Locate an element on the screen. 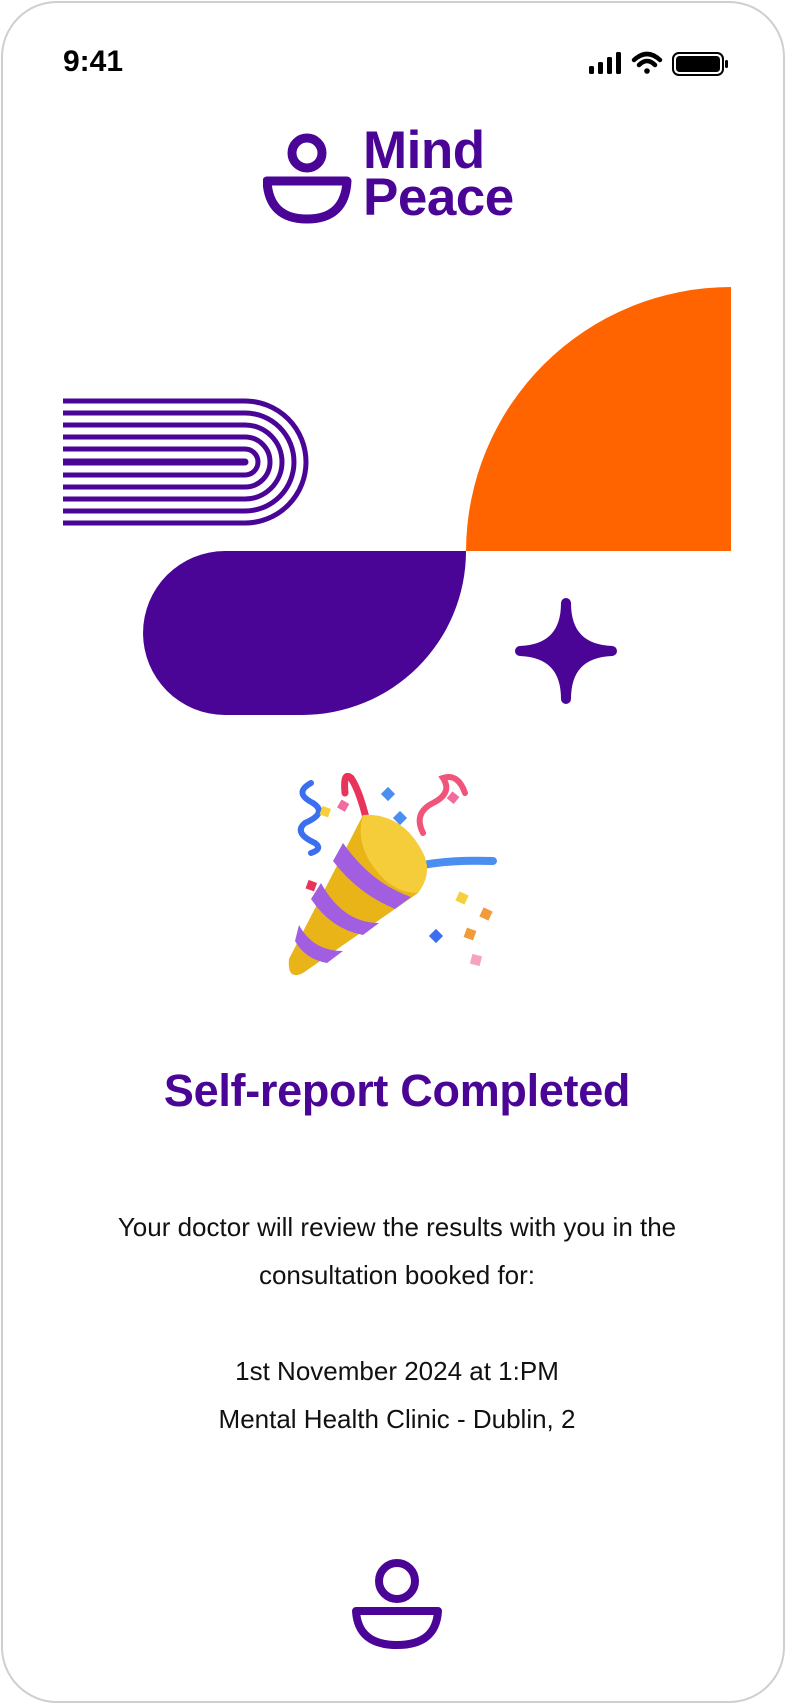 Image resolution: width=788 pixels, height=1706 pixels. appointment-date: 1st November 2024 at 1:PM is located at coordinates (397, 1371).